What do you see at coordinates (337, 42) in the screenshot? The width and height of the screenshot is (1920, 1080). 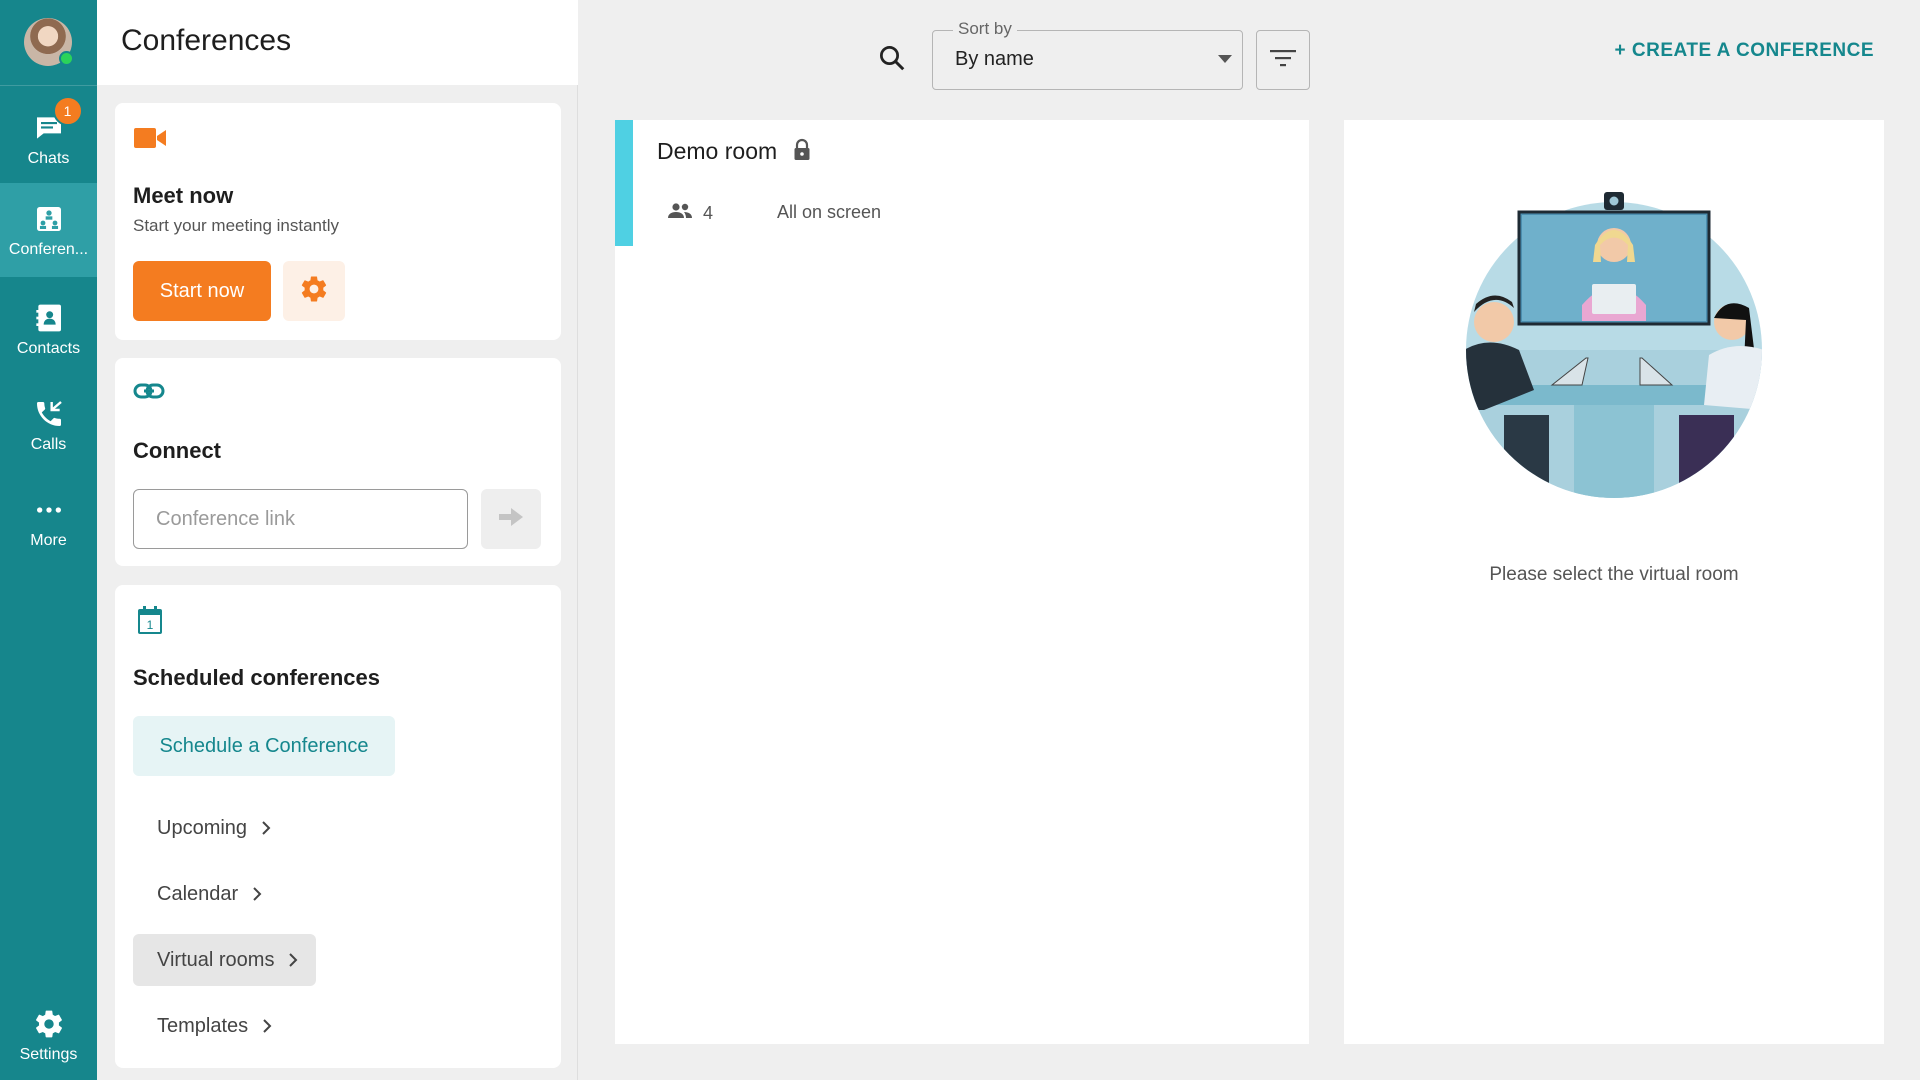 I see `panel-header: Conferences` at bounding box center [337, 42].